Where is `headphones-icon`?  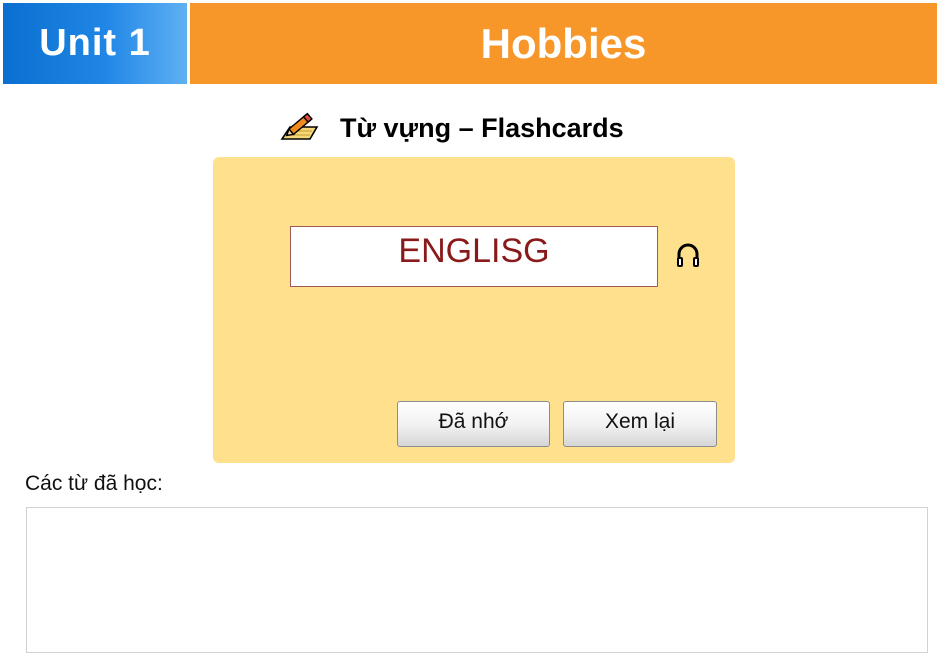 headphones-icon is located at coordinates (688, 256).